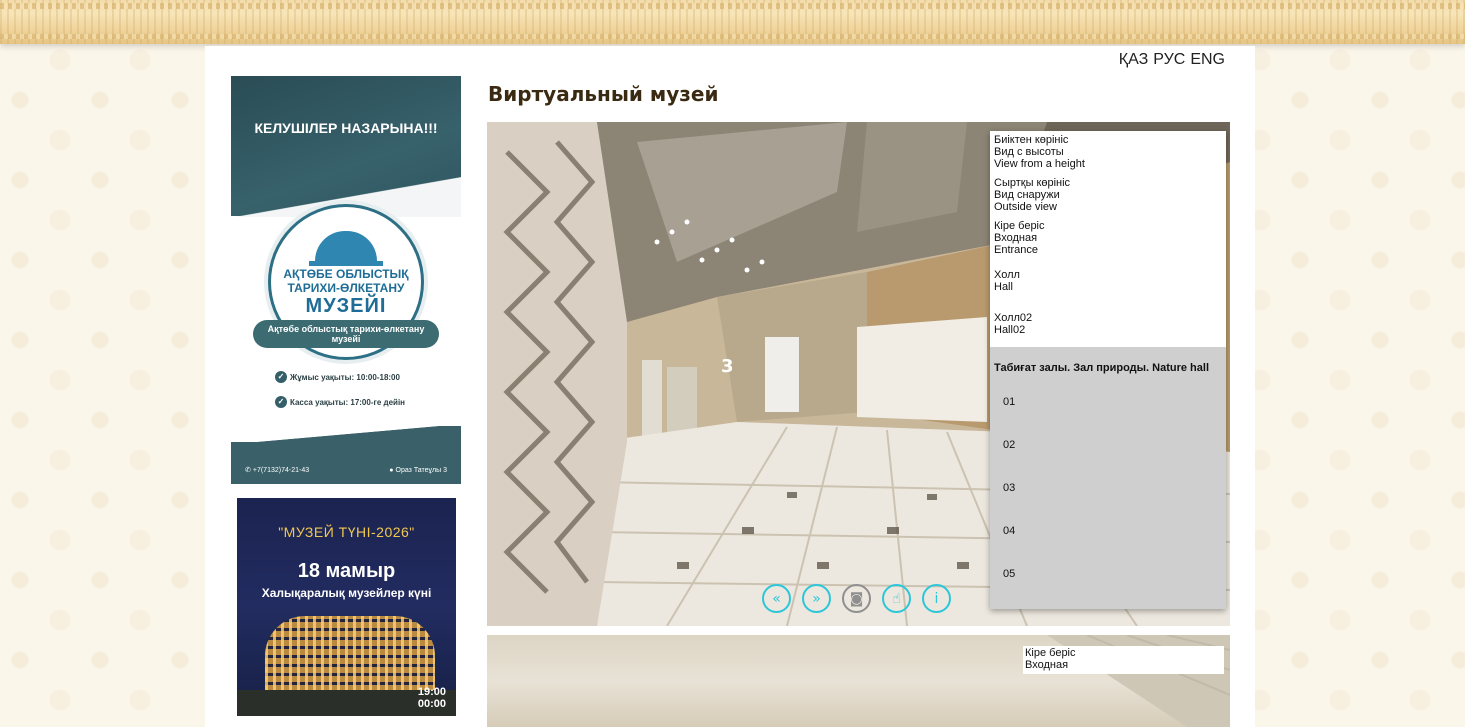 The image size is (1465, 727). I want to click on time-start: 19:00, so click(431, 692).